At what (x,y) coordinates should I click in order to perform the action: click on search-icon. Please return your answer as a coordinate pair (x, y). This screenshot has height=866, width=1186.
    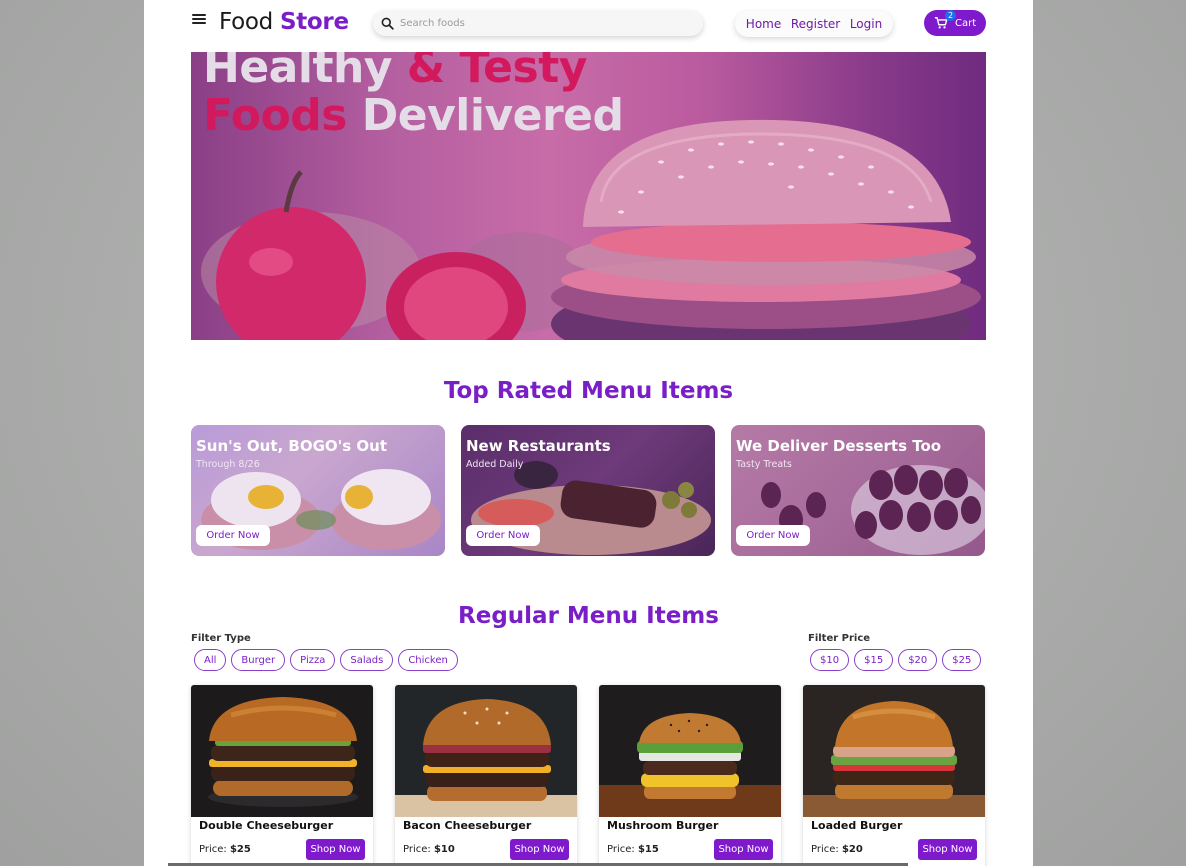
    Looking at the image, I should click on (387, 23).